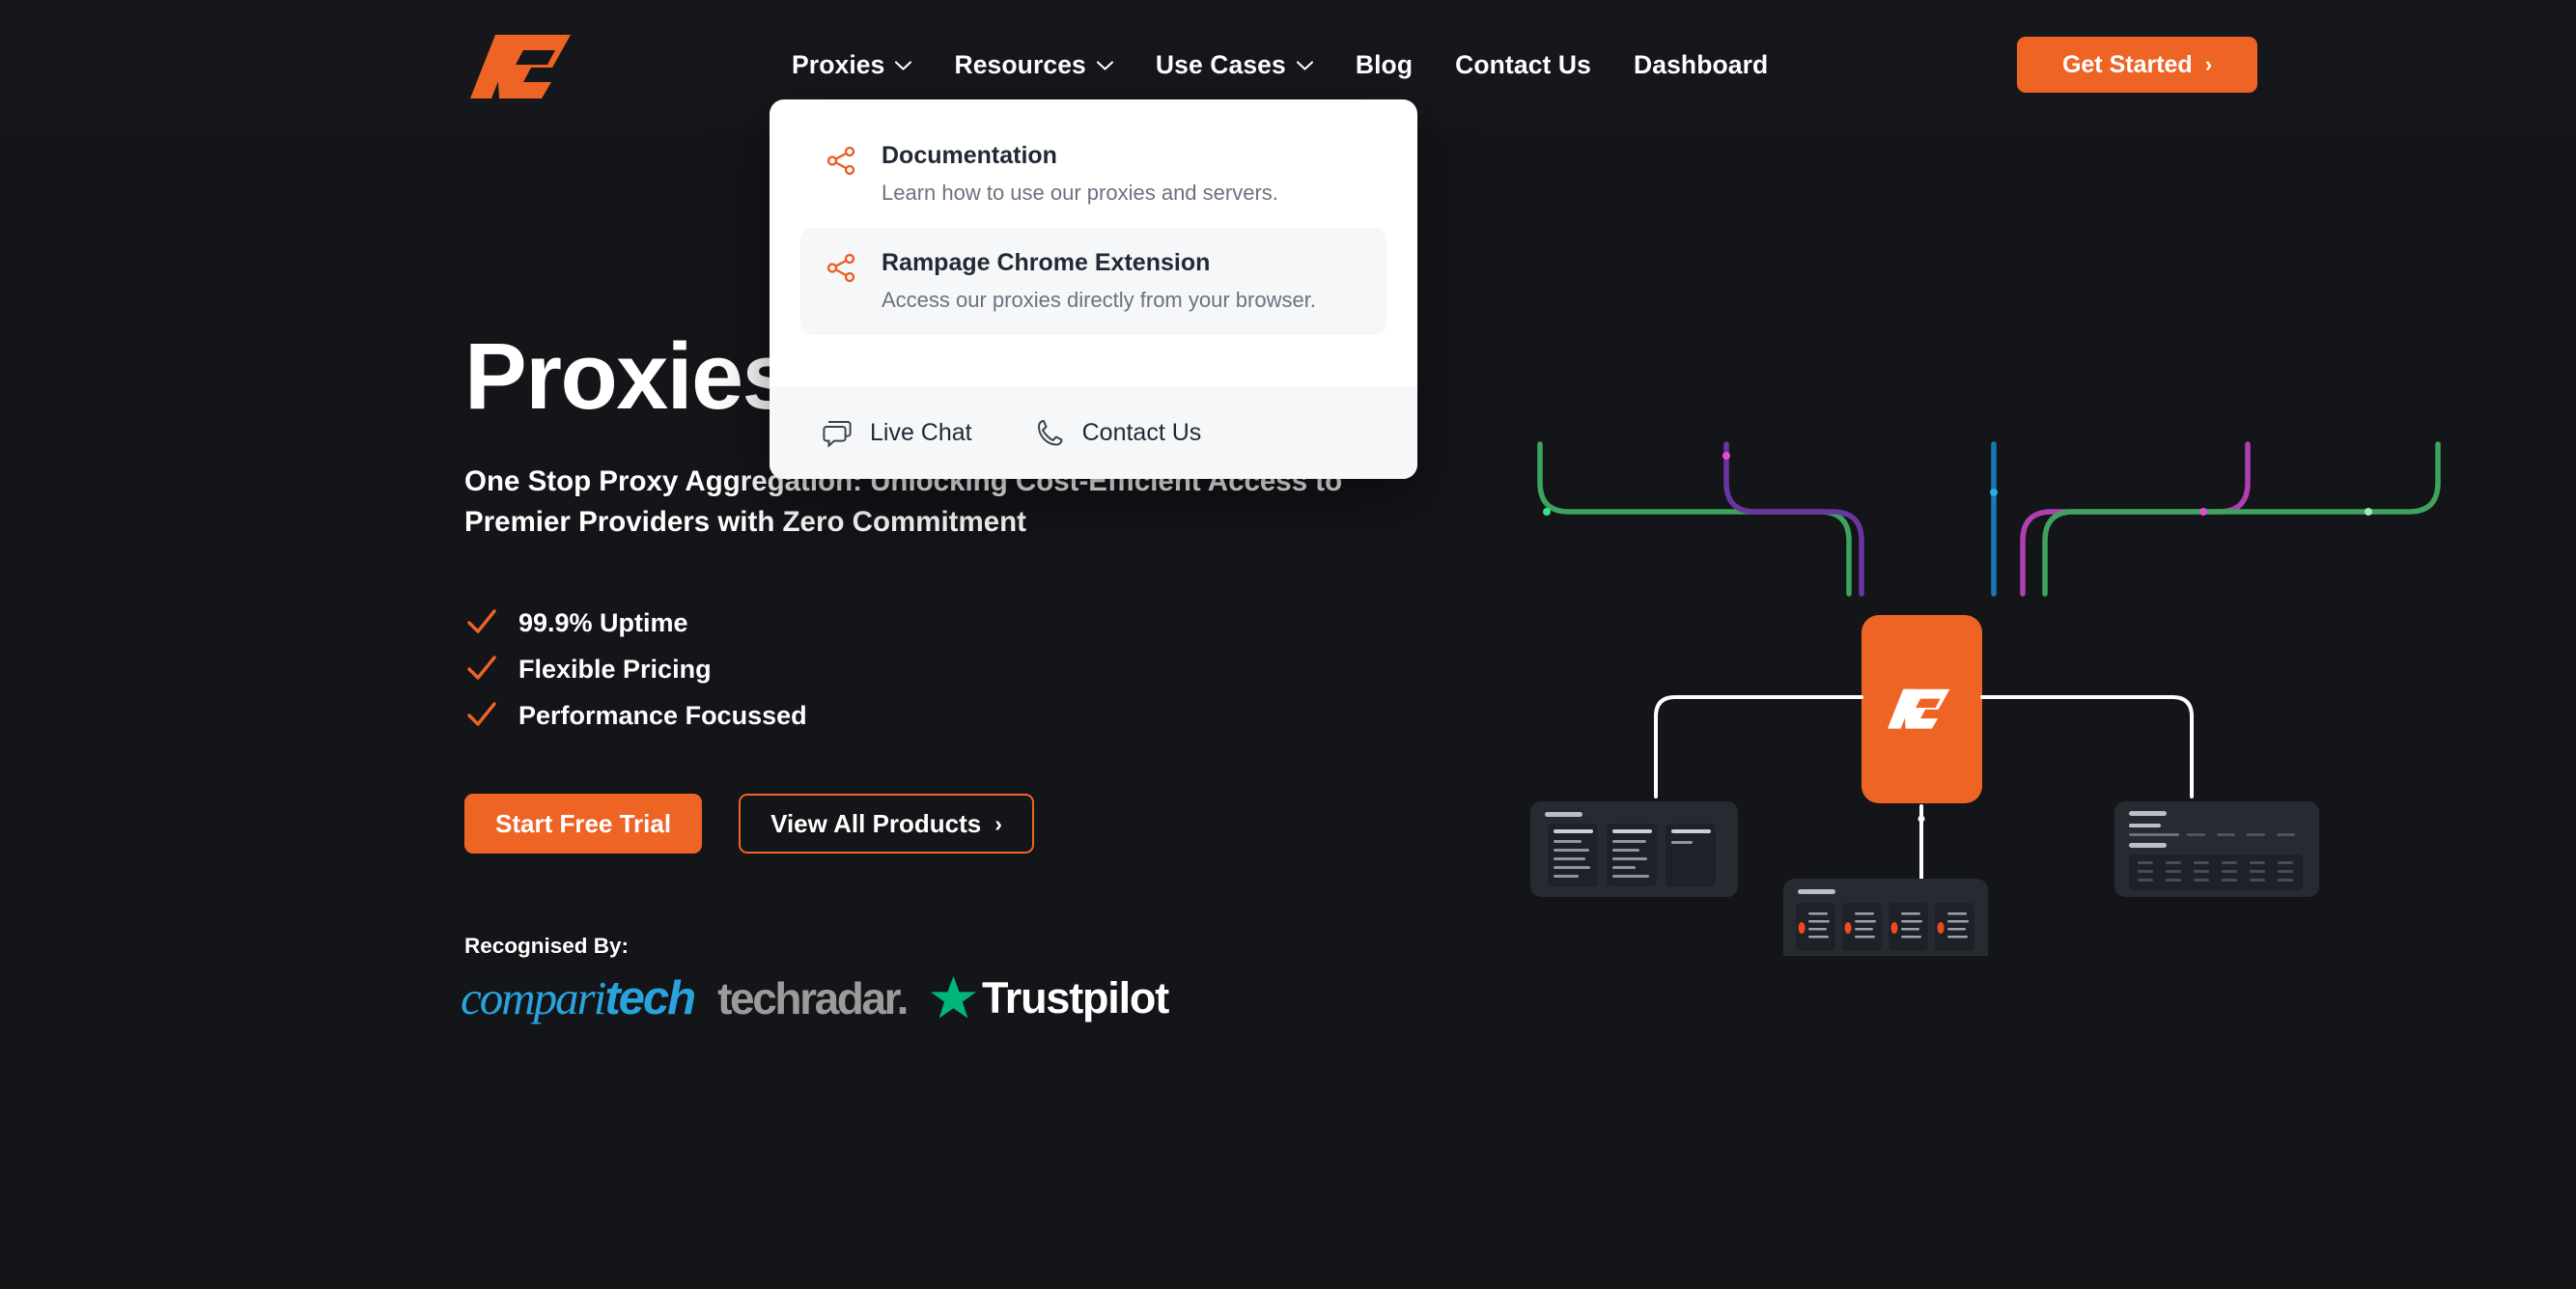 The height and width of the screenshot is (1289, 2576). I want to click on page-title: Proxies, so click(630, 376).